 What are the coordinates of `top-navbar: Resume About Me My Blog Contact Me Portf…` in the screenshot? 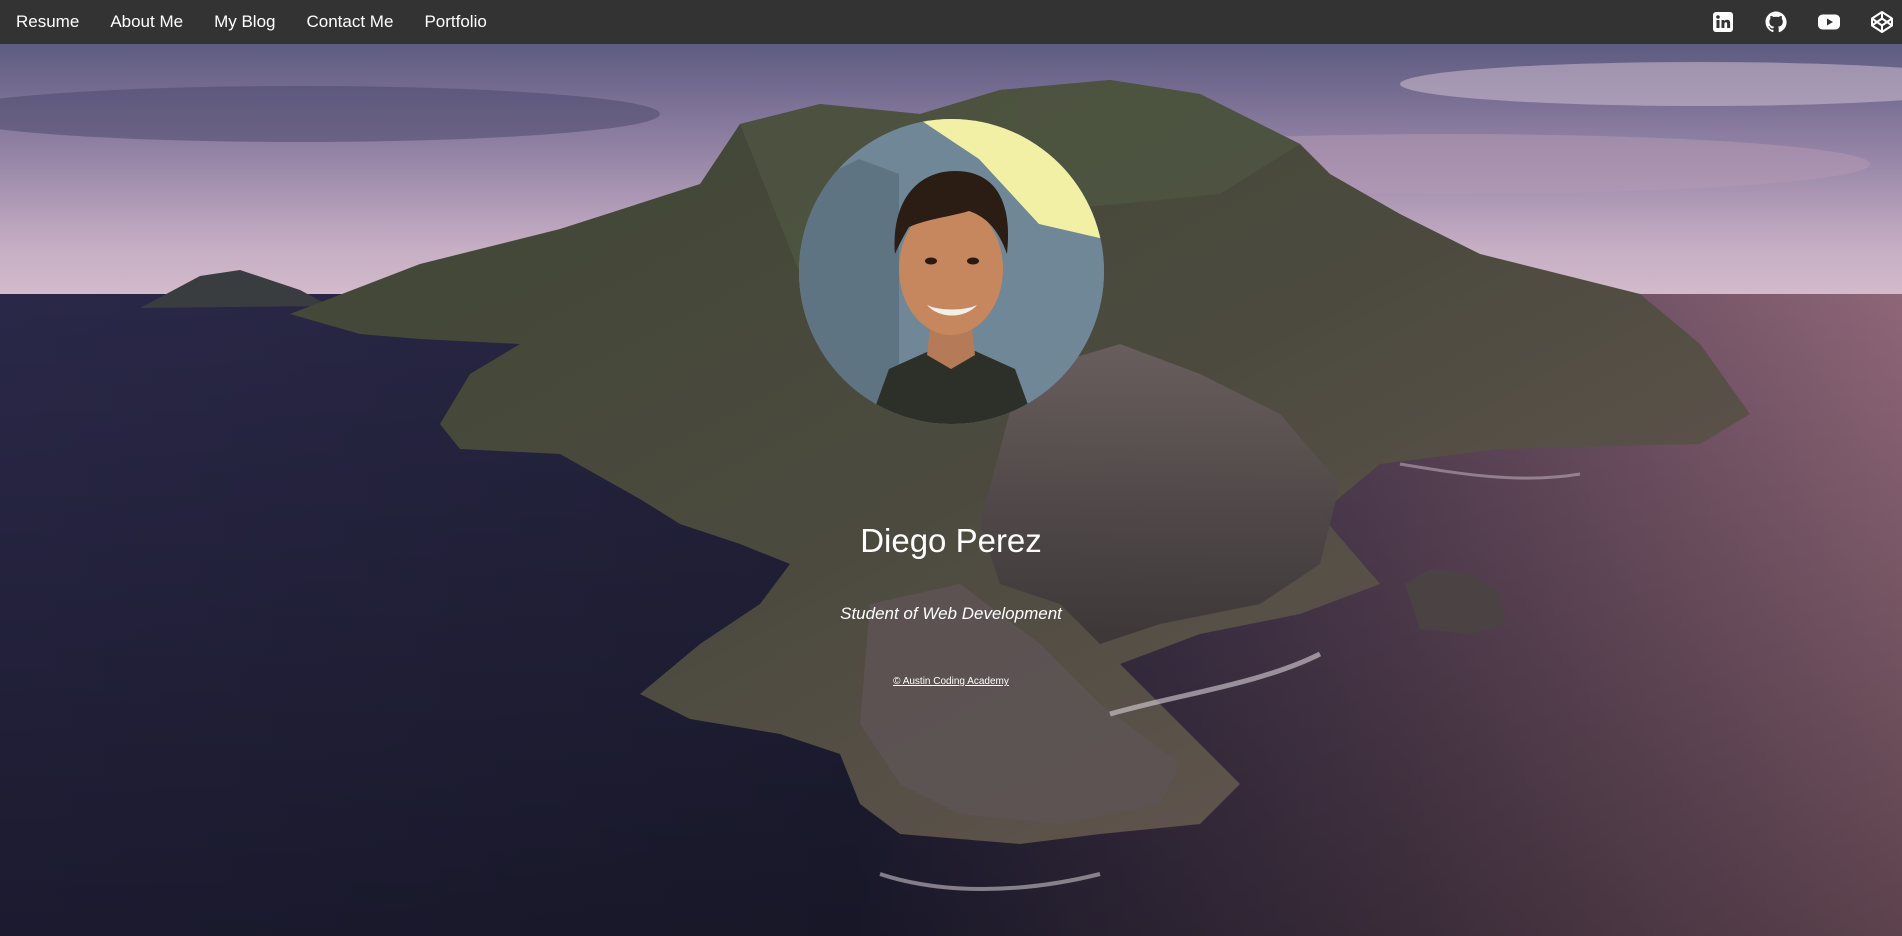 It's located at (951, 22).